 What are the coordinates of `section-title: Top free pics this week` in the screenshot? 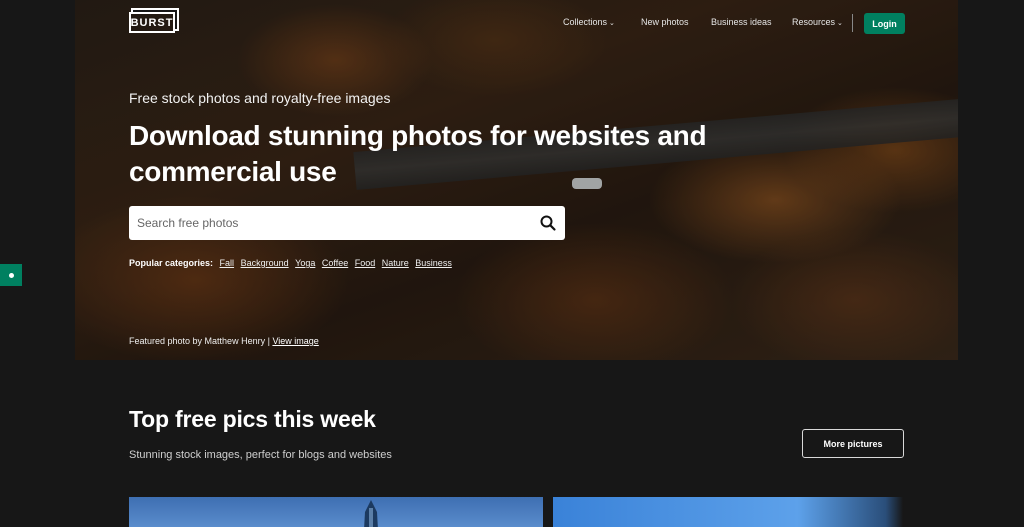 It's located at (252, 419).